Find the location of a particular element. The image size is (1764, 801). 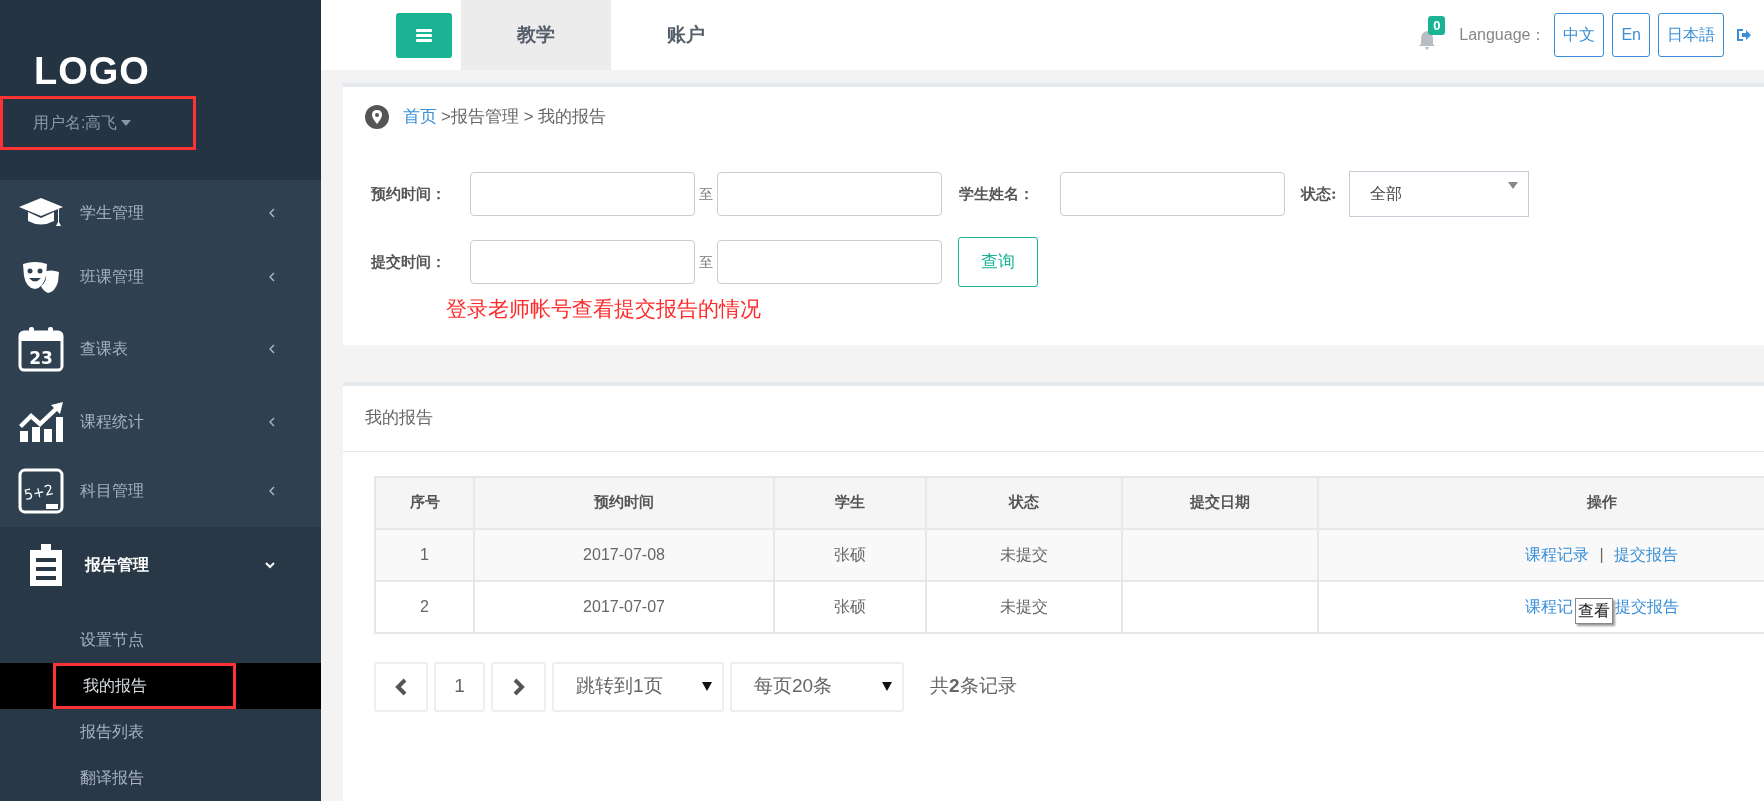

column-header: 预约时间 is located at coordinates (624, 502).